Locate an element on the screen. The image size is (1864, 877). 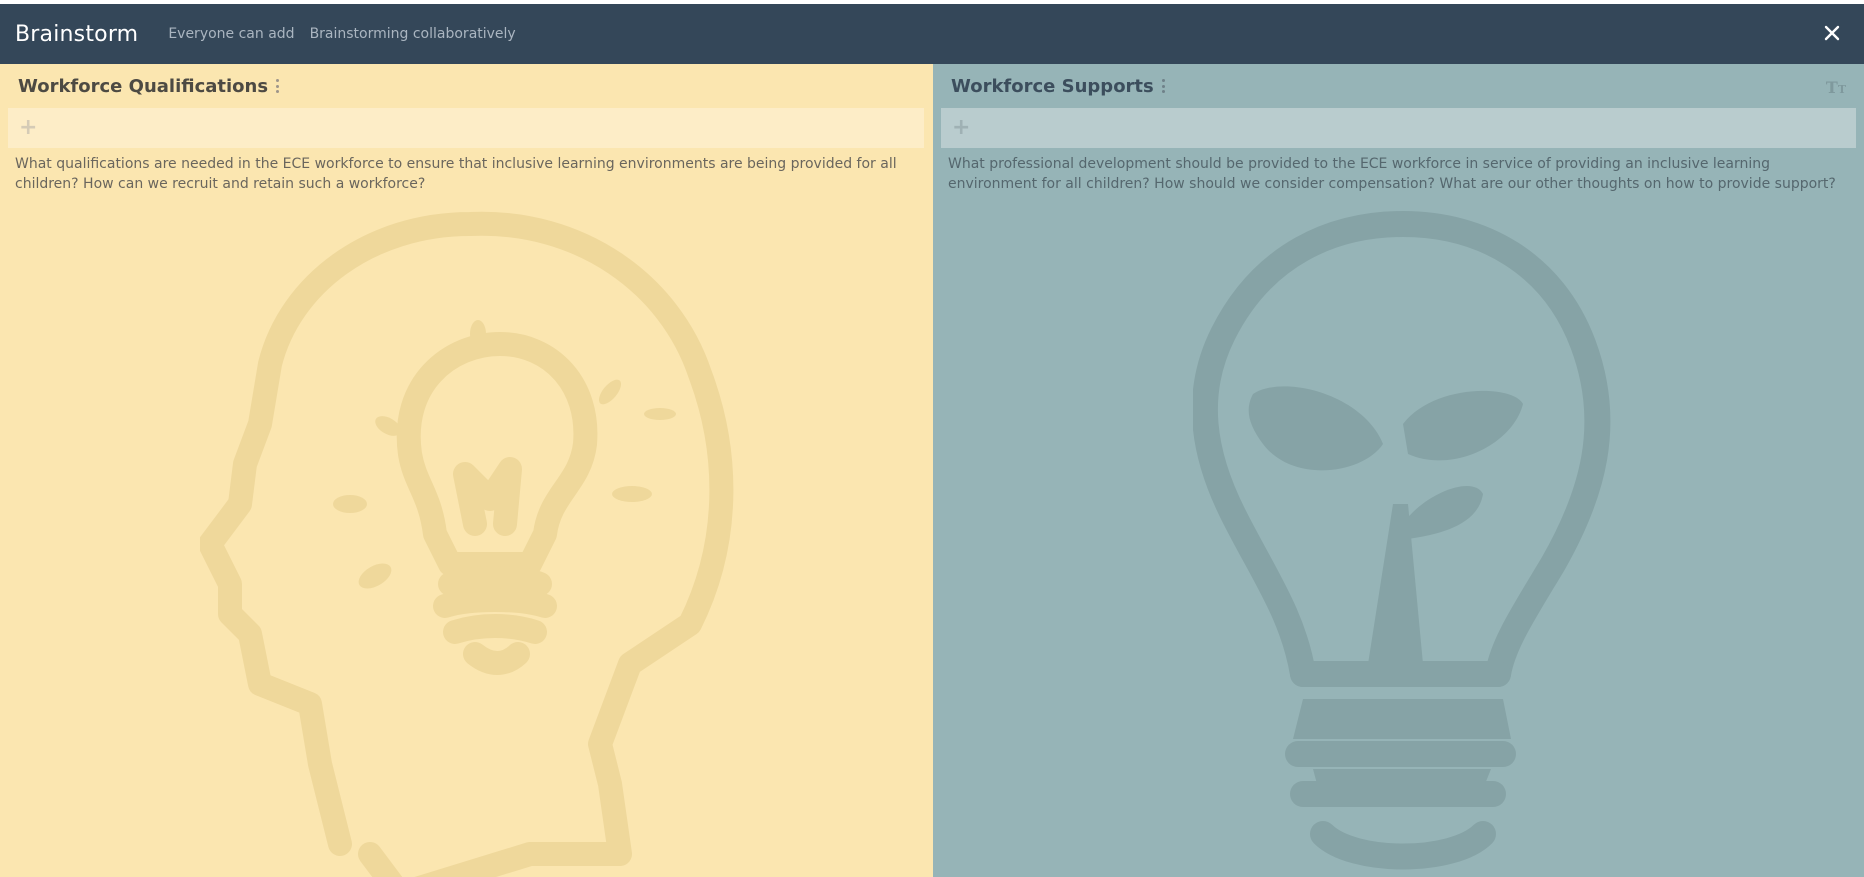
mode-label: Brainstorming collaboratively is located at coordinates (412, 34).